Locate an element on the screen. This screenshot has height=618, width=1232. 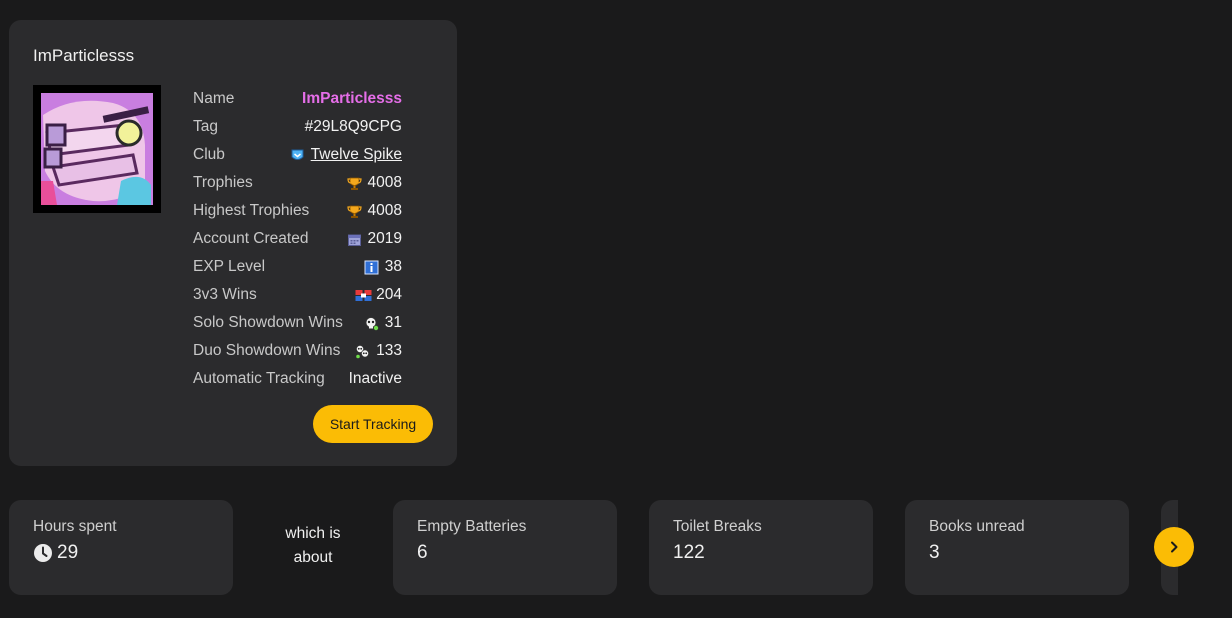
brawler-portrait-icon is located at coordinates (97, 149).